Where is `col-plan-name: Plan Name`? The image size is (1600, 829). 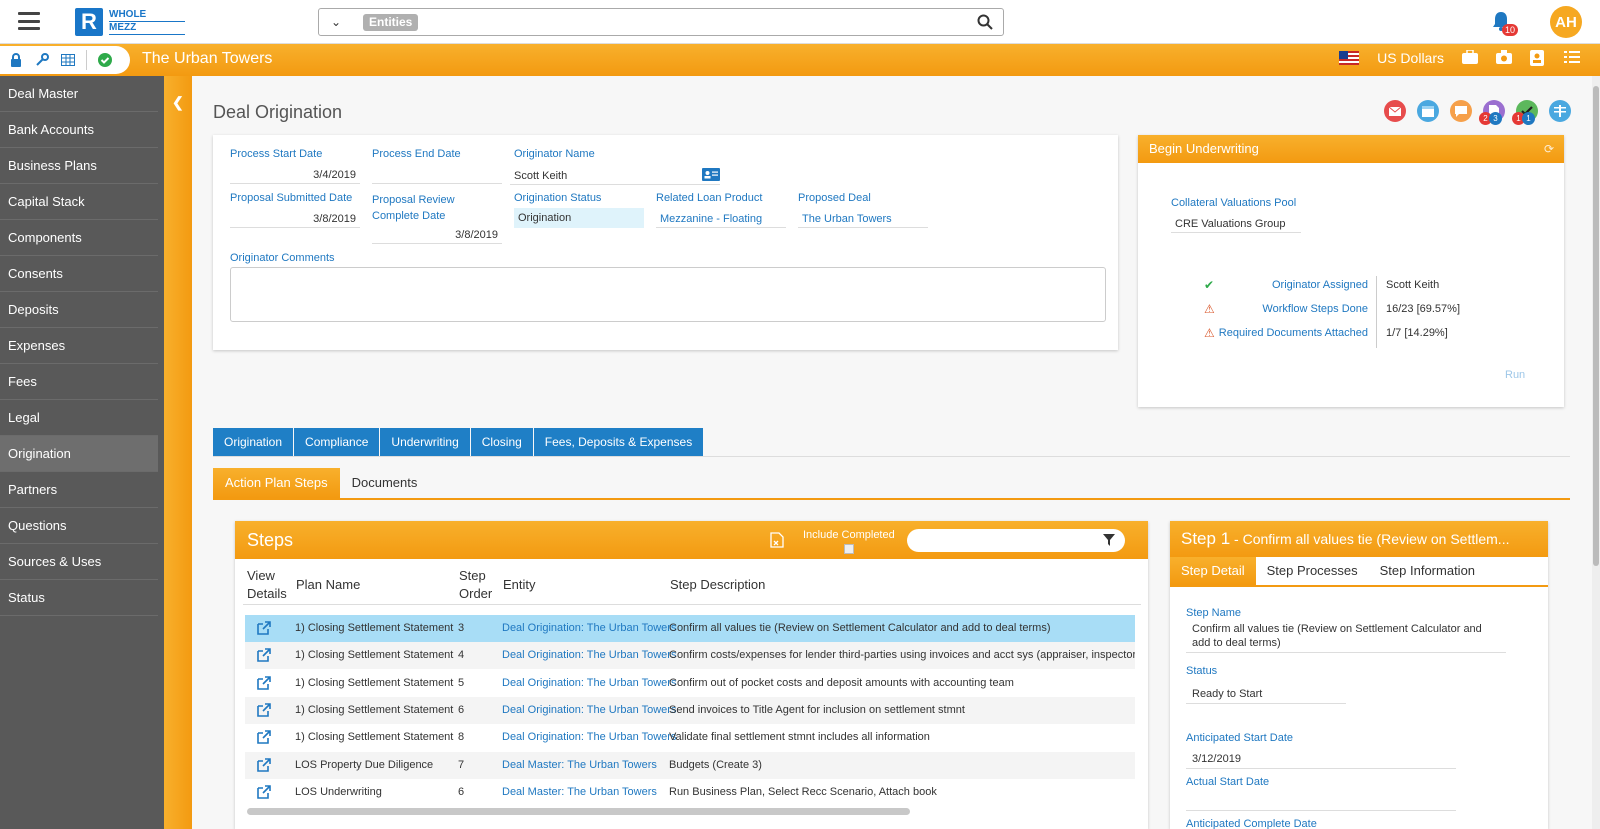
col-plan-name: Plan Name is located at coordinates (328, 585).